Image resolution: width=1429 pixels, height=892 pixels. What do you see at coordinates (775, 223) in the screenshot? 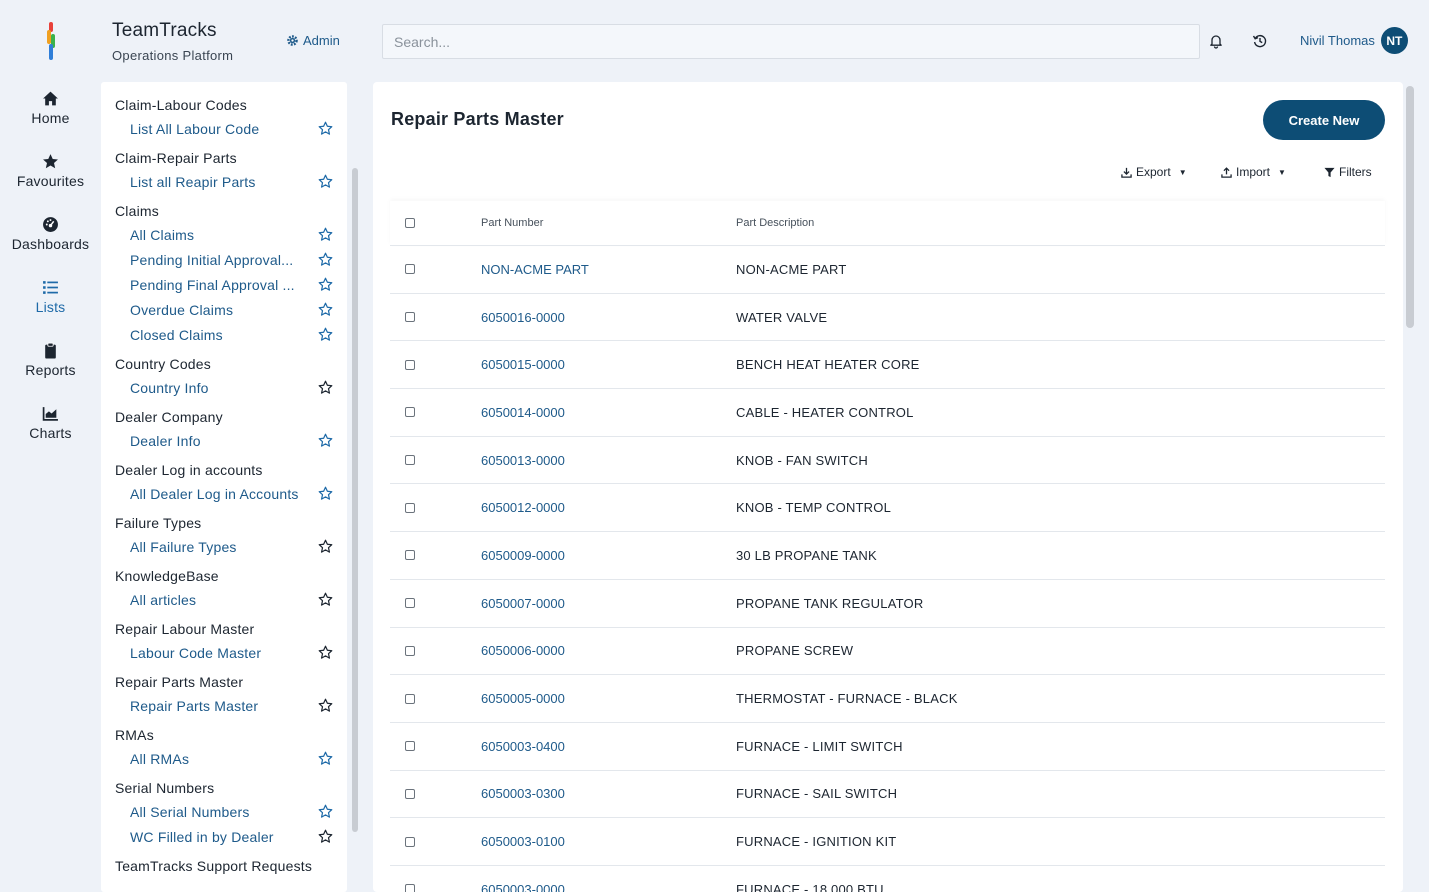
I see `column-header-part-description: Part Description` at bounding box center [775, 223].